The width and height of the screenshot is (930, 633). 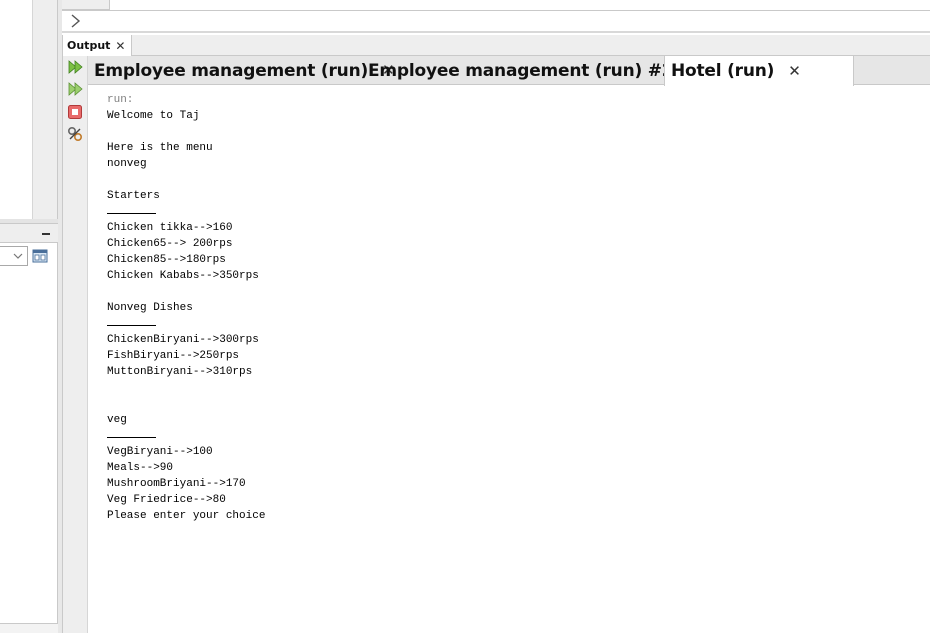 I want to click on tab-employee-management-run: Employee management (run) ✕, so click(x=241, y=70).